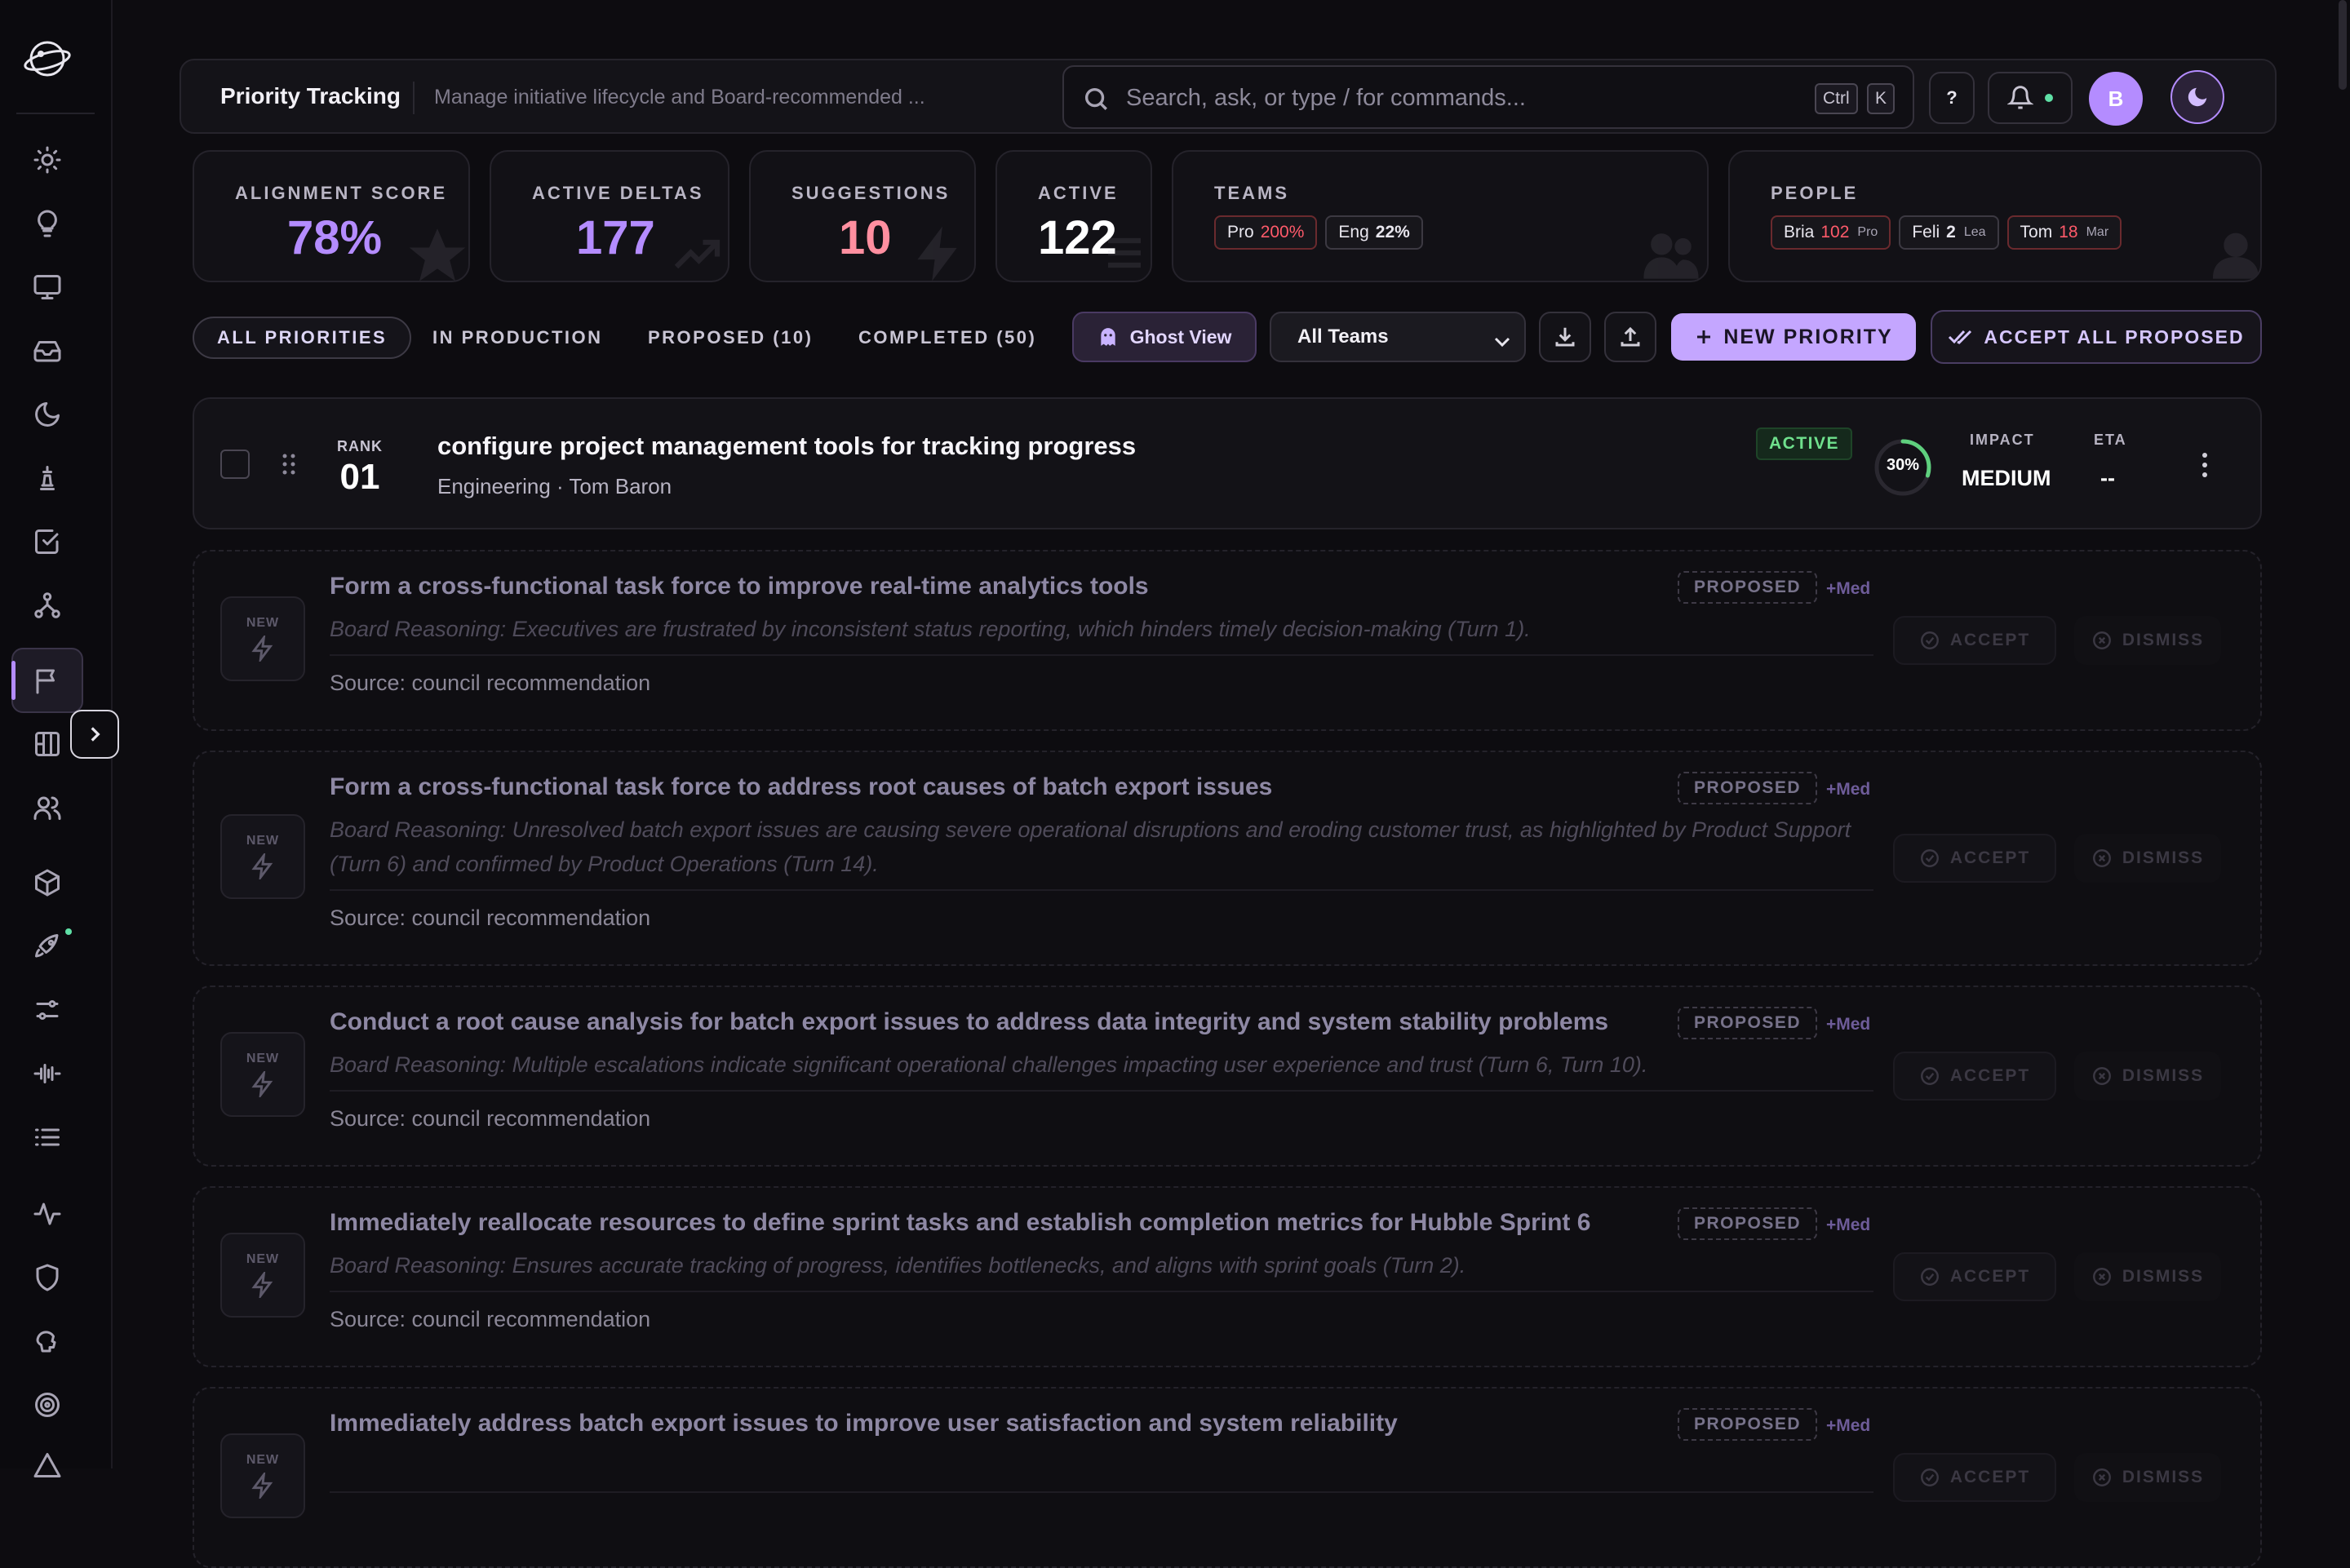  What do you see at coordinates (341, 193) in the screenshot?
I see `stat-label: ALIGNMENT SCORE` at bounding box center [341, 193].